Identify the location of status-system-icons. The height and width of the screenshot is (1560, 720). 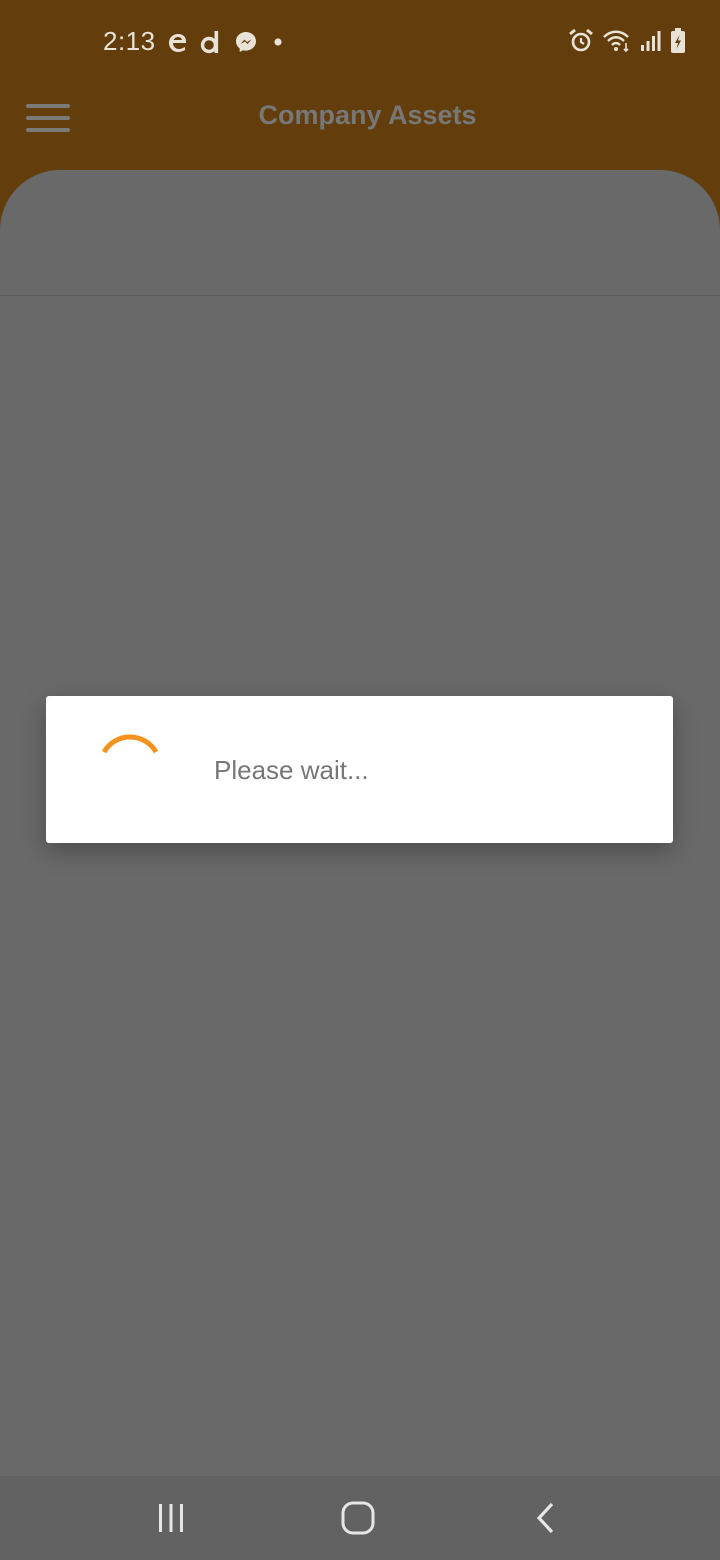
(627, 41).